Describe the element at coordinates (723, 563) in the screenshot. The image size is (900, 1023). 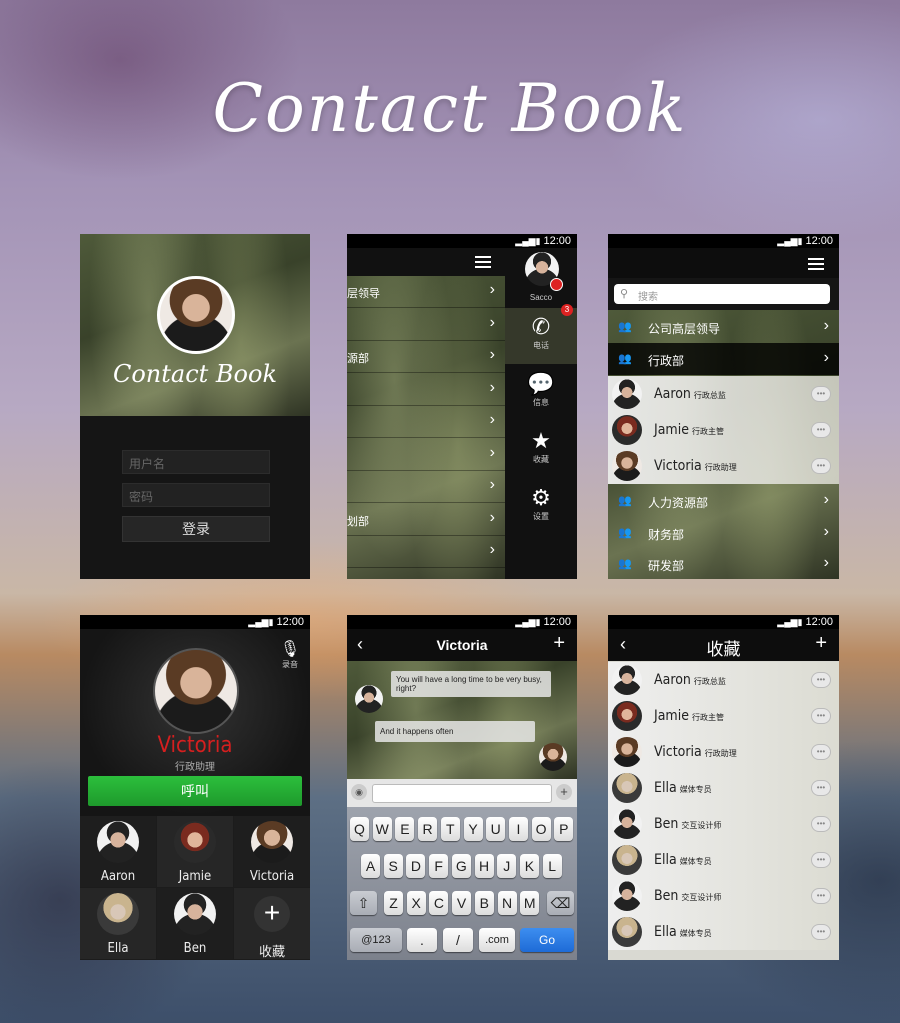
I see `group-row: 👥 研发部 ›` at that location.